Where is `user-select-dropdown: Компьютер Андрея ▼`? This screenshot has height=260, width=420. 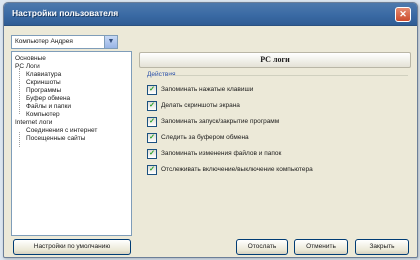 user-select-dropdown: Компьютер Андрея ▼ is located at coordinates (64, 42).